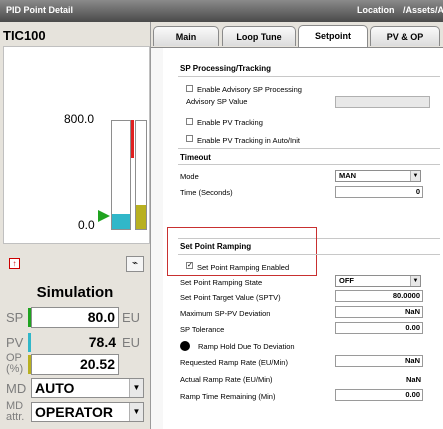  What do you see at coordinates (186, 36) in the screenshot?
I see `tab-main: Main` at bounding box center [186, 36].